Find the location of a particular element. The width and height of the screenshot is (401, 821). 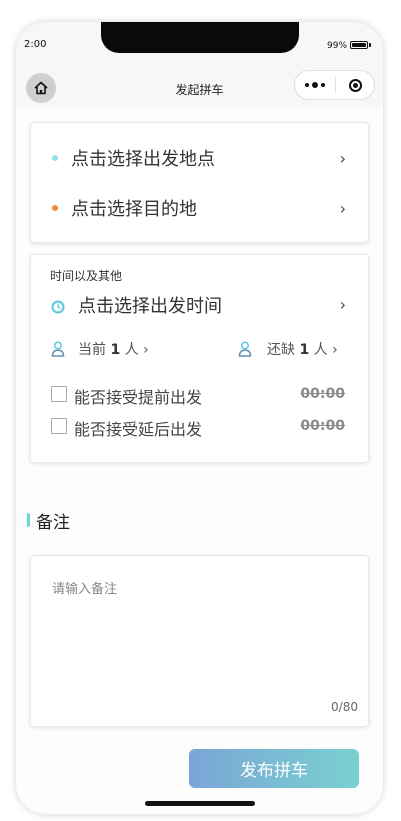

battery-percentage: 99% is located at coordinates (337, 46).